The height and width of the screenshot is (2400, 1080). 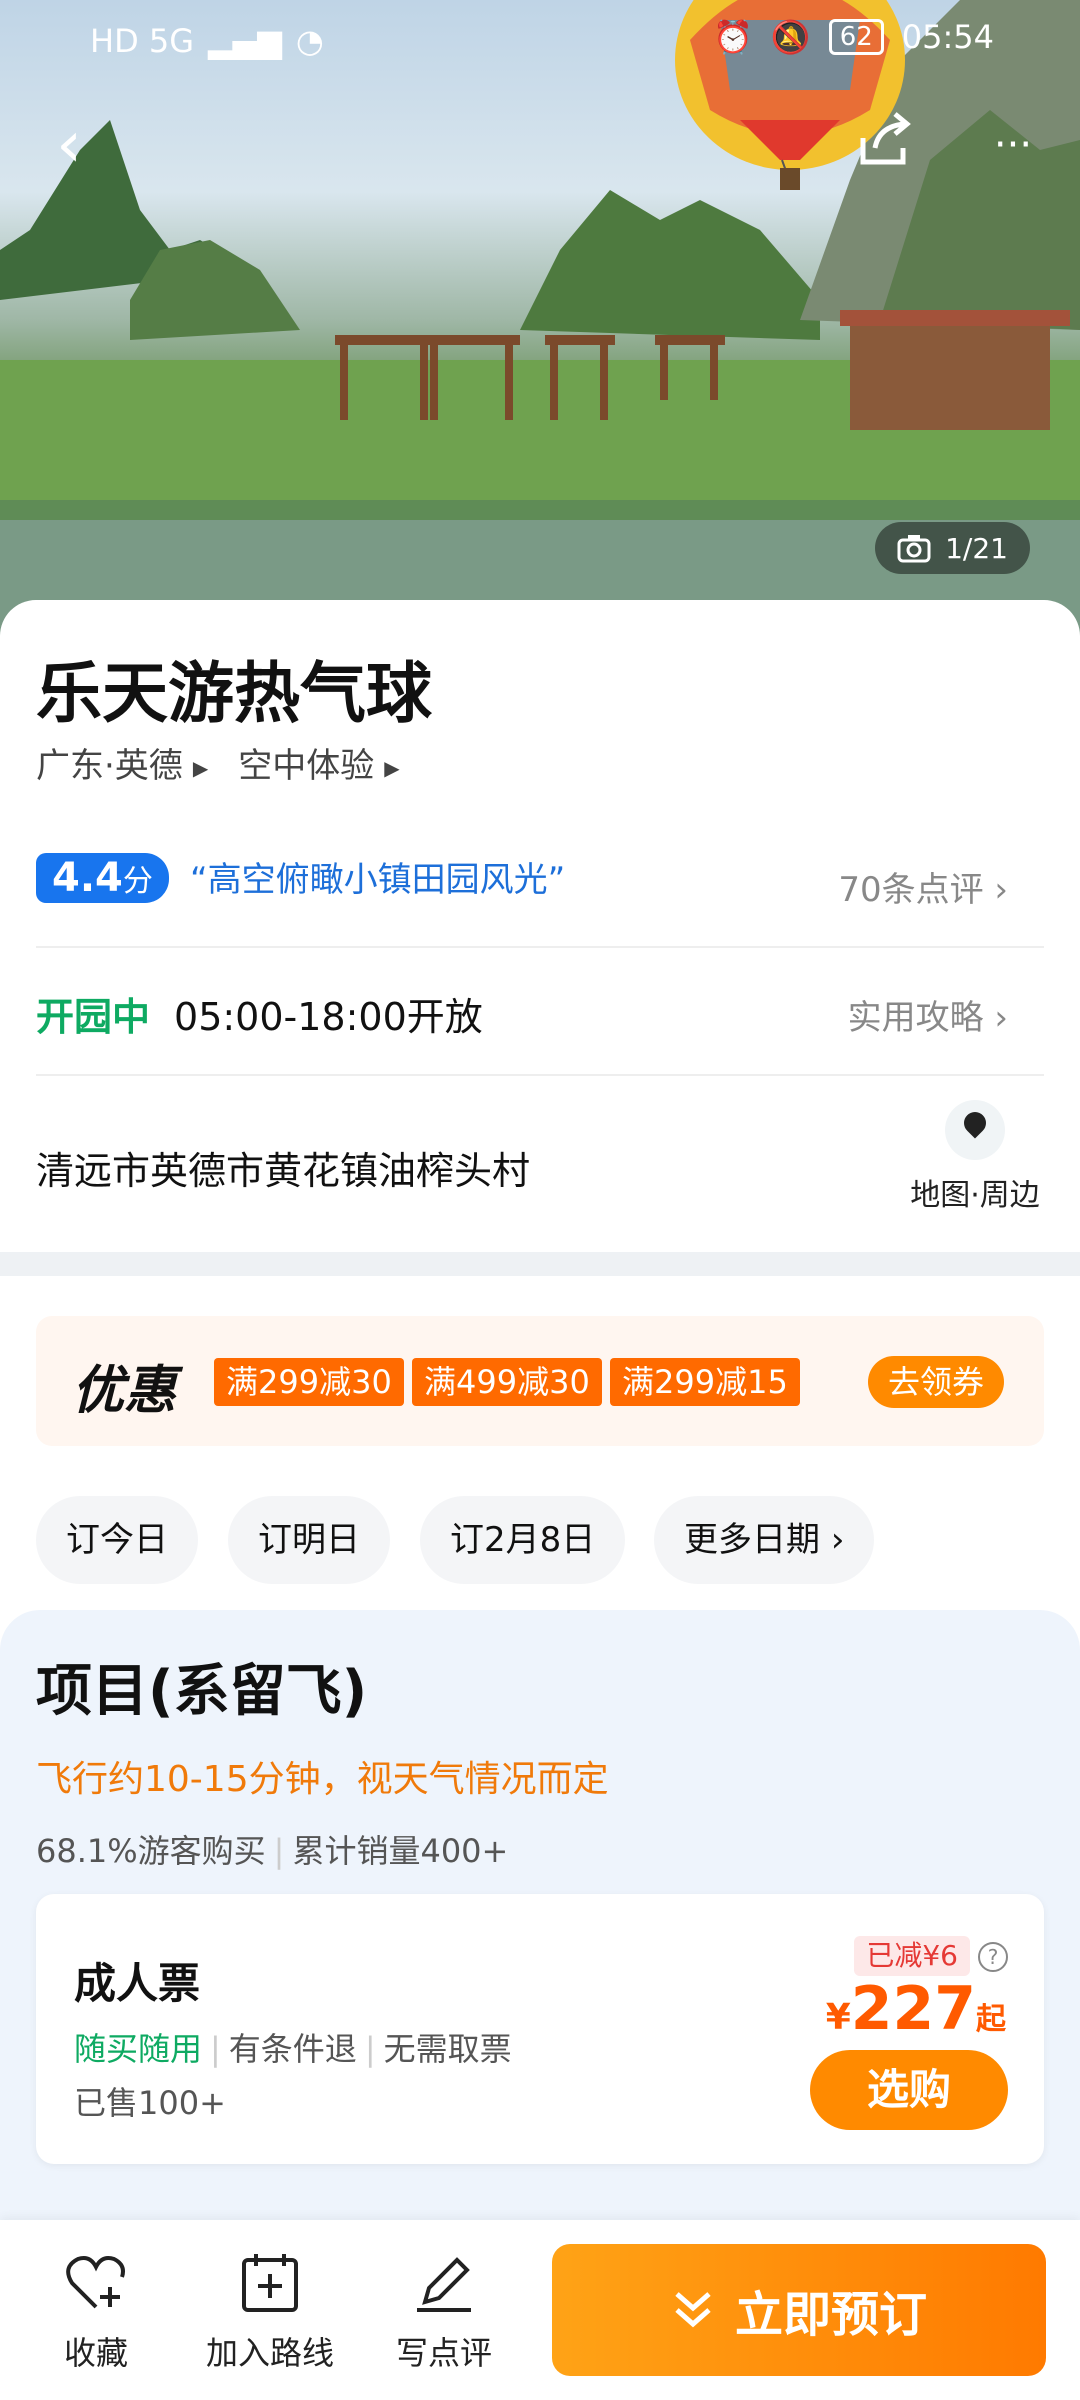 I want to click on claim-coupon-button: 去领券, so click(x=935, y=1382).